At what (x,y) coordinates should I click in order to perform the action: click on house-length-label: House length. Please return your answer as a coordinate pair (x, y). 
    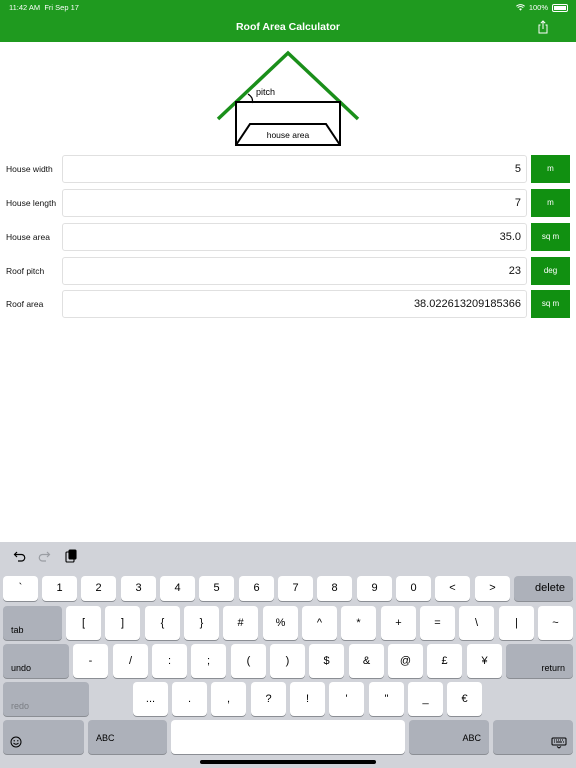
    Looking at the image, I should click on (31, 203).